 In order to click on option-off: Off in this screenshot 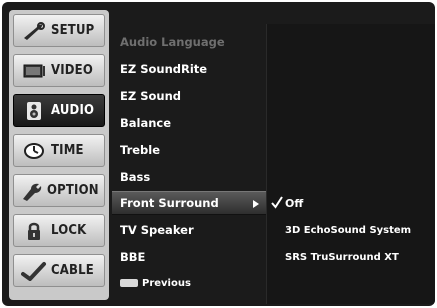, I will do `click(351, 203)`.